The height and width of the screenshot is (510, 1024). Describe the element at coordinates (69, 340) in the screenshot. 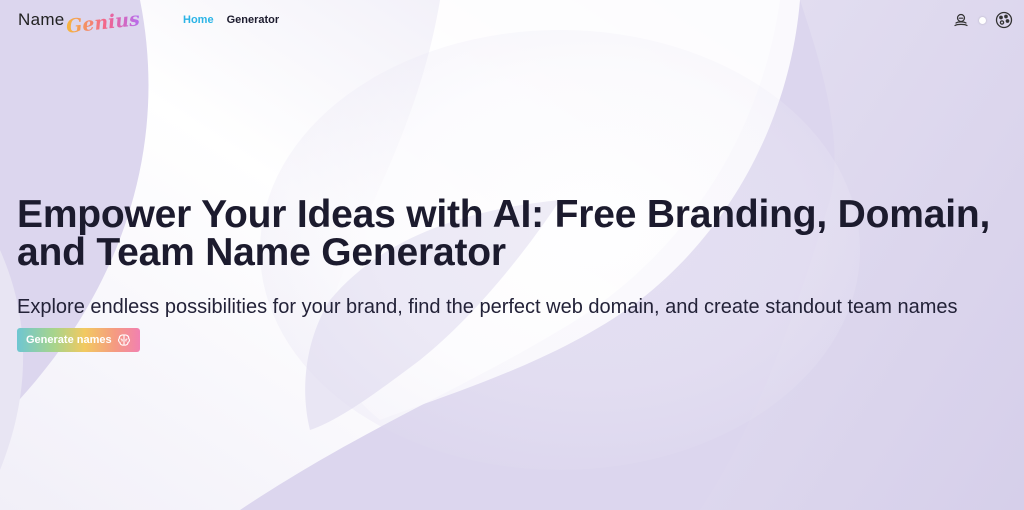

I see `generate-names-label: Generate names` at that location.